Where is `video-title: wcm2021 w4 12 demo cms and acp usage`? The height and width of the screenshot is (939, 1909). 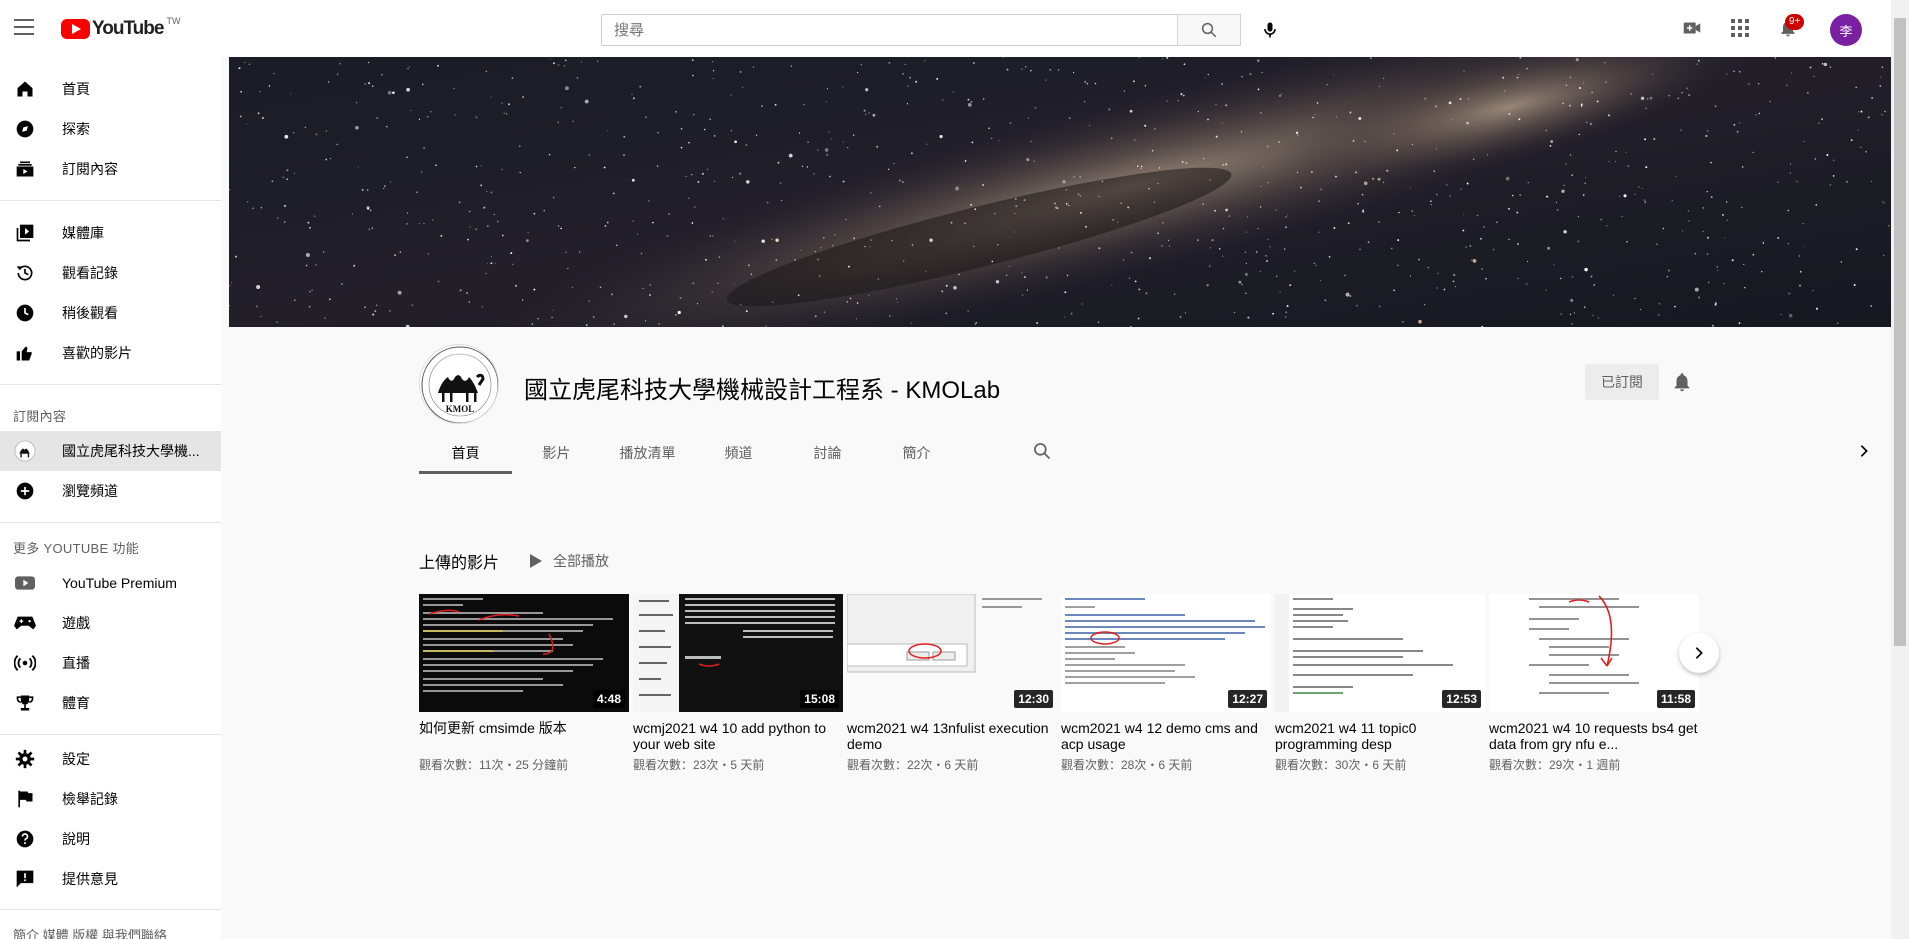
video-title: wcm2021 w4 12 demo cms and acp usage is located at coordinates (1166, 736).